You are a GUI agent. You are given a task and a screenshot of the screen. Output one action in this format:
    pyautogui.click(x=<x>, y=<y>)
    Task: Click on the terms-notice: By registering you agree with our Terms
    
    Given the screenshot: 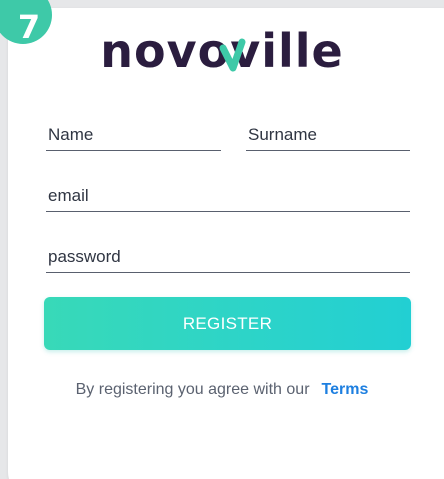 What is the action you would take?
    pyautogui.click(x=222, y=390)
    